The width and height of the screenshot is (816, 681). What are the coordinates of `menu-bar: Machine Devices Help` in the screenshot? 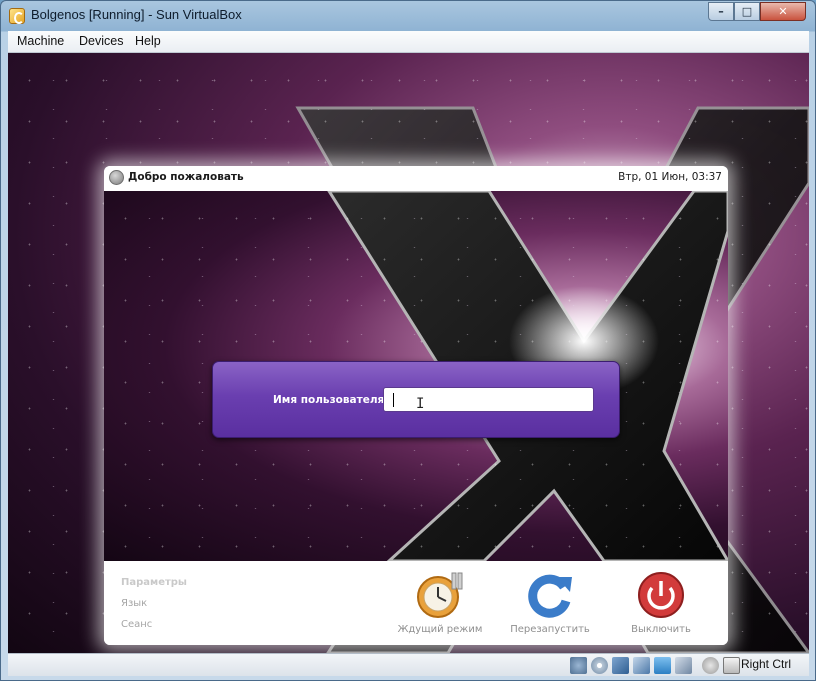 It's located at (408, 42).